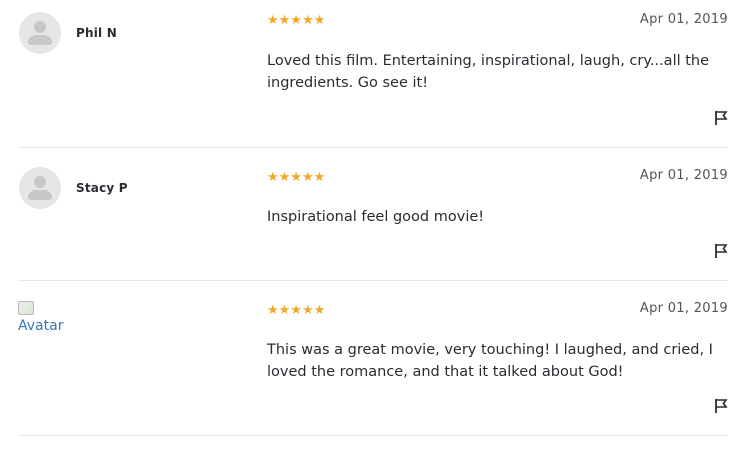 This screenshot has height=473, width=751. I want to click on avatar-alt-text: Avatar, so click(41, 326).